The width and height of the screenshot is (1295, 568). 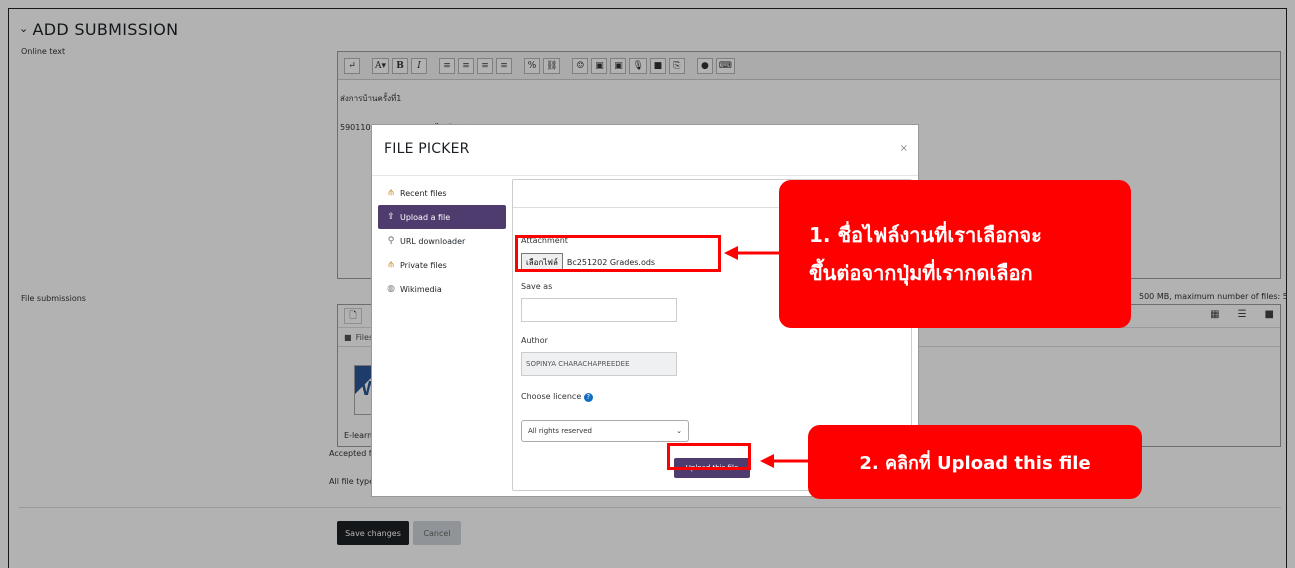 What do you see at coordinates (709, 456) in the screenshot?
I see `highlight-upload-button` at bounding box center [709, 456].